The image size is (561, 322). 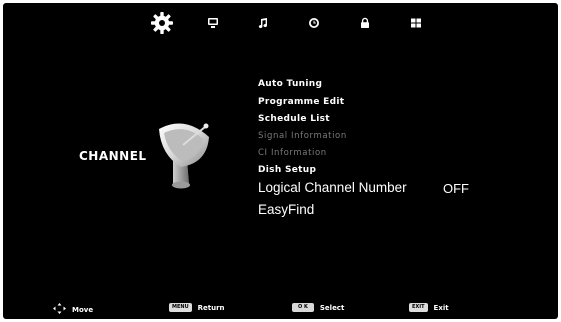 I want to click on hint-move-label: Move, so click(x=83, y=309).